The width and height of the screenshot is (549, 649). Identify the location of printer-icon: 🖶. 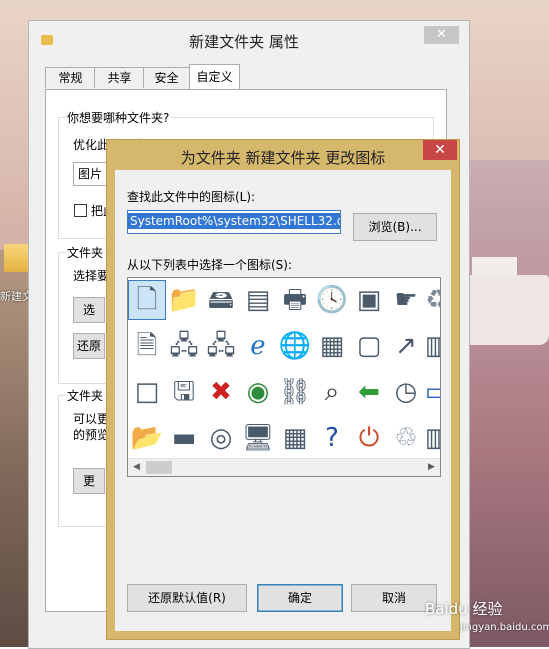
(295, 300).